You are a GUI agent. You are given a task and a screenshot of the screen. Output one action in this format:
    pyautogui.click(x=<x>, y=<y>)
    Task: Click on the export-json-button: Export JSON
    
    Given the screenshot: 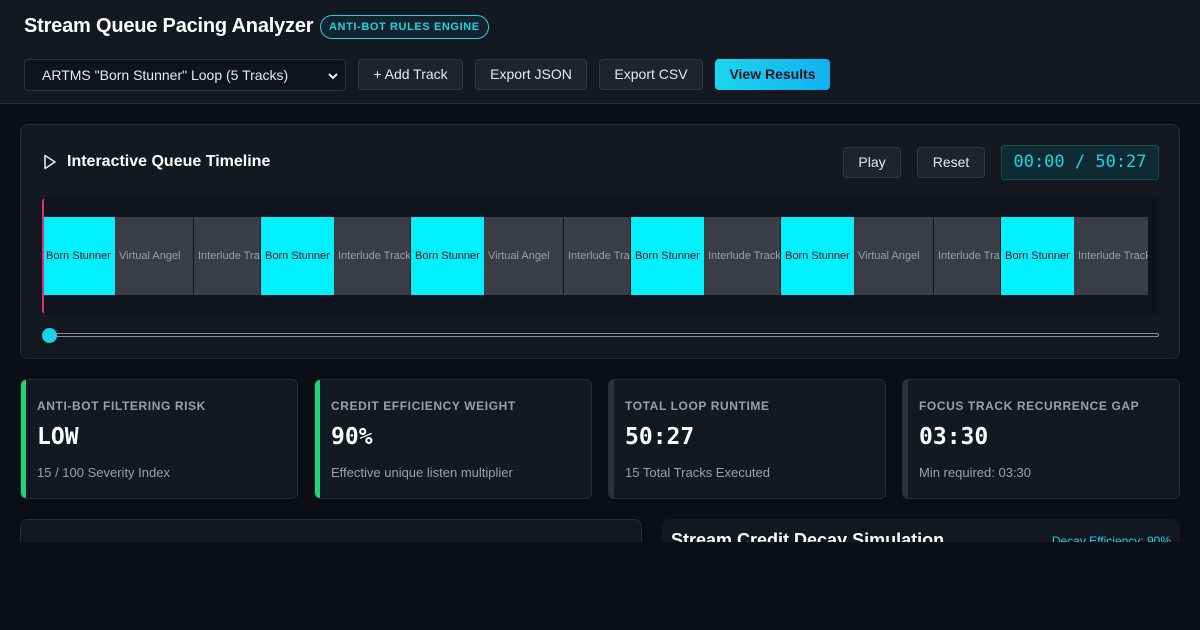 What is the action you would take?
    pyautogui.click(x=531, y=74)
    